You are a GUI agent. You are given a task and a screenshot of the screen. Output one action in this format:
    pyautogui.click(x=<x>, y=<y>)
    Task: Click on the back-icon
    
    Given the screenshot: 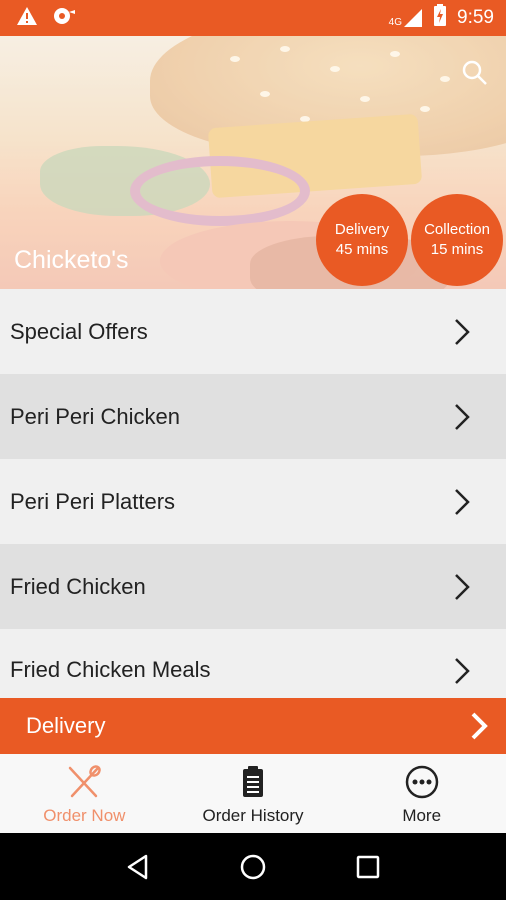 What is the action you would take?
    pyautogui.click(x=138, y=867)
    